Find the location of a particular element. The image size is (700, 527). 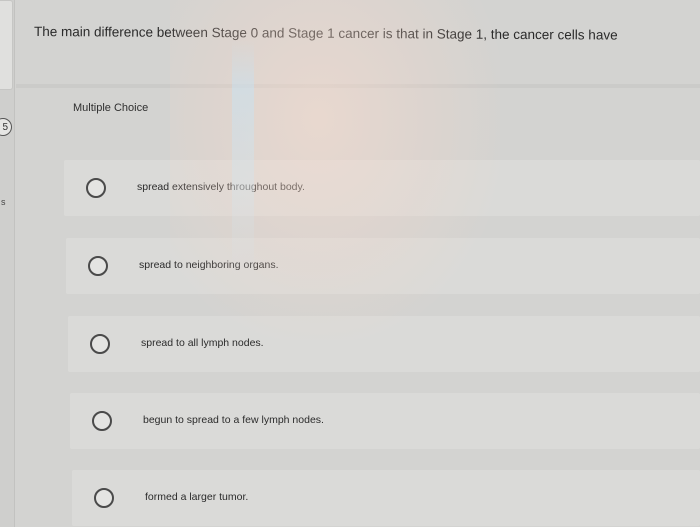

gutter-mark: s is located at coordinates (3, 202).